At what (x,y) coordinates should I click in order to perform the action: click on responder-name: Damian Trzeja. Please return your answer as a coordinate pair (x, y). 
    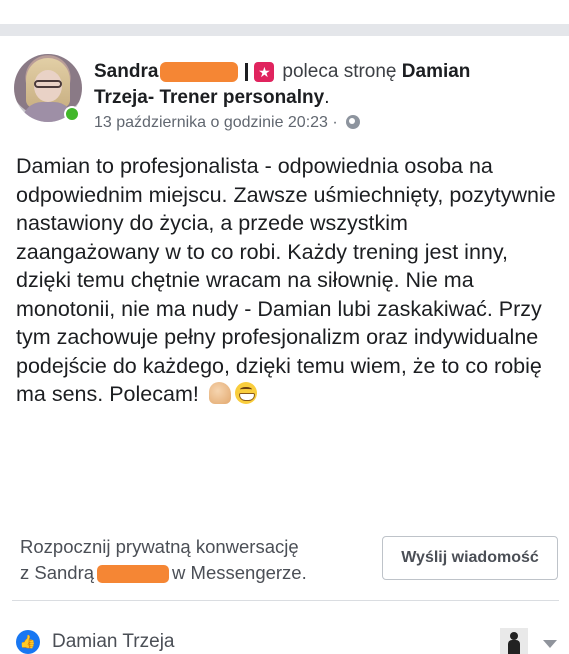
    Looking at the image, I should click on (113, 642).